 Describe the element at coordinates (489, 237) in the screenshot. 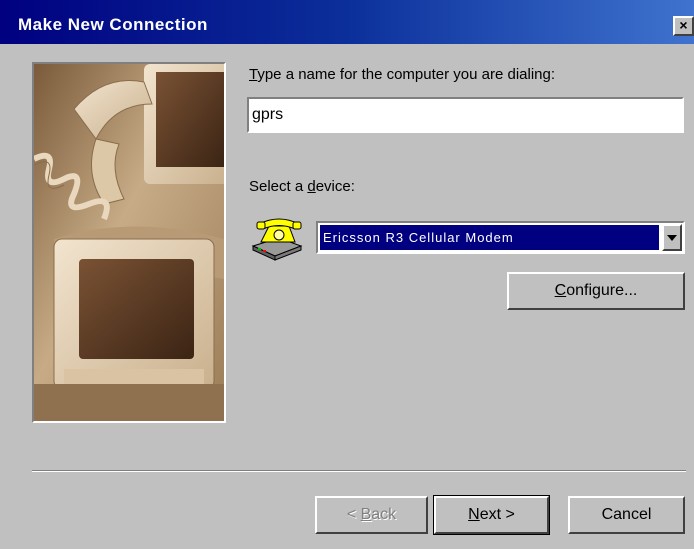

I see `device-selected-value: Ericsson R3 Cellular Modem` at that location.